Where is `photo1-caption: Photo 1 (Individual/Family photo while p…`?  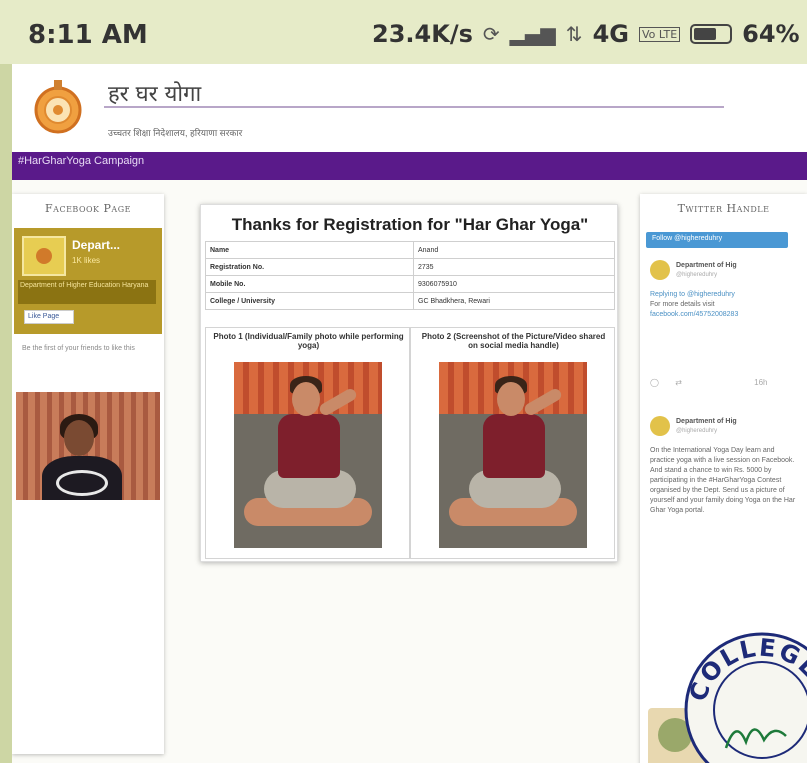 photo1-caption: Photo 1 (Individual/Family photo while p… is located at coordinates (308, 341).